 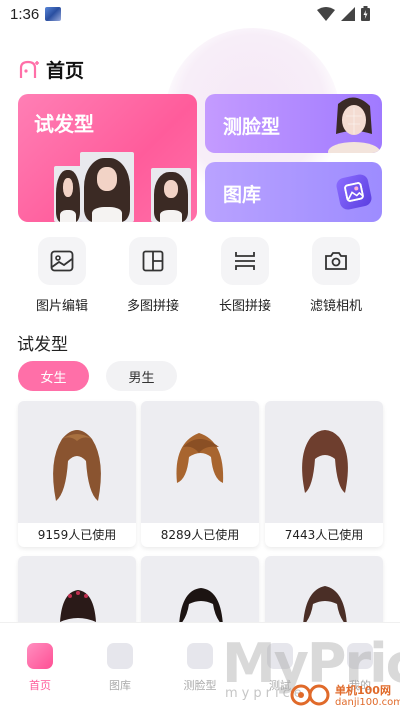 I want to click on tool-label: 长图拼接, so click(x=244, y=306).